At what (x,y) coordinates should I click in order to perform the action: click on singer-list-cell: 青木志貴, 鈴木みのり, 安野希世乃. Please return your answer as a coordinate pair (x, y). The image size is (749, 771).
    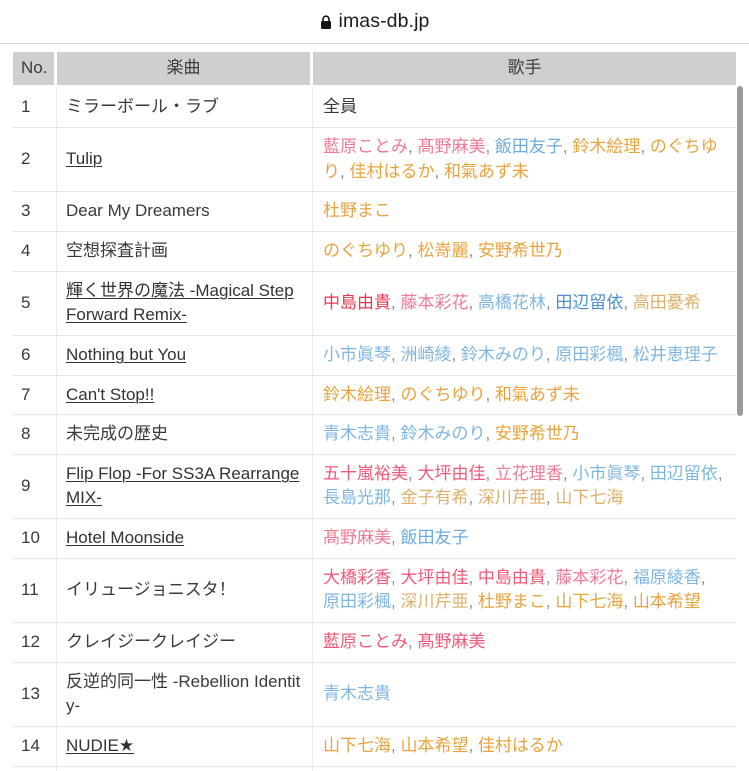
    Looking at the image, I should click on (524, 435).